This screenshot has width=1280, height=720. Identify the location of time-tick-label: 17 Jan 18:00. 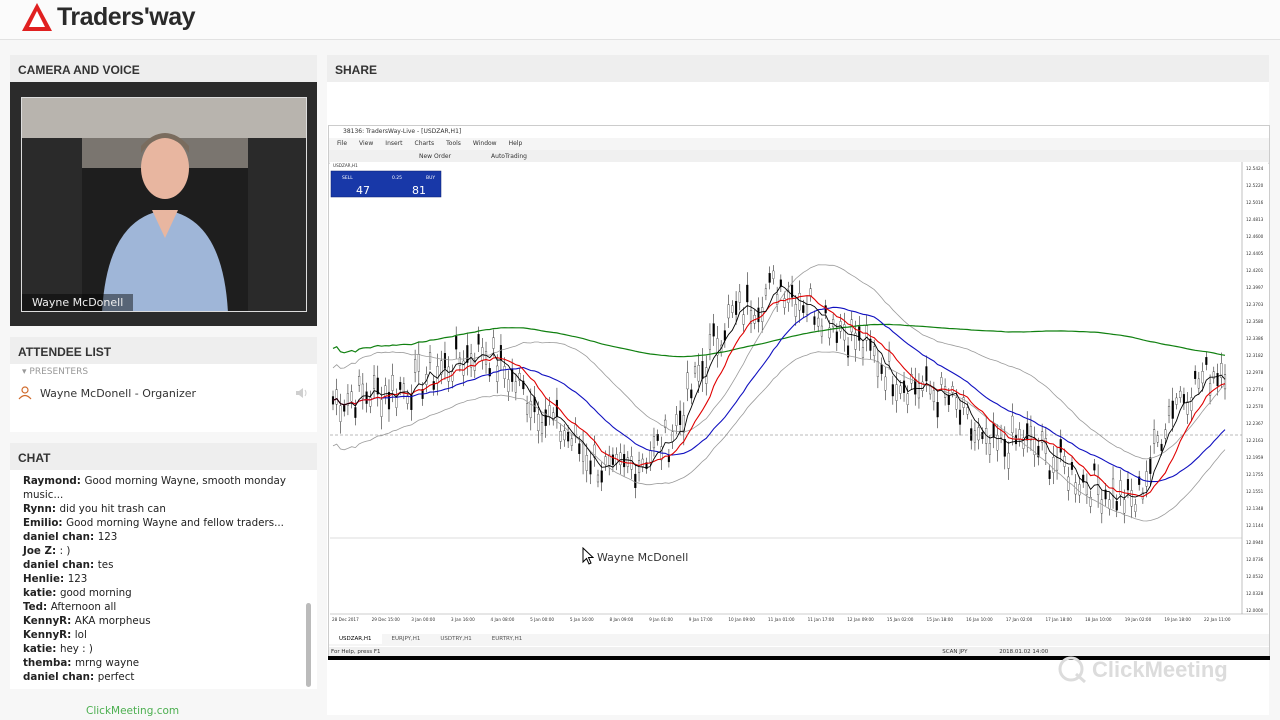
(1058, 619).